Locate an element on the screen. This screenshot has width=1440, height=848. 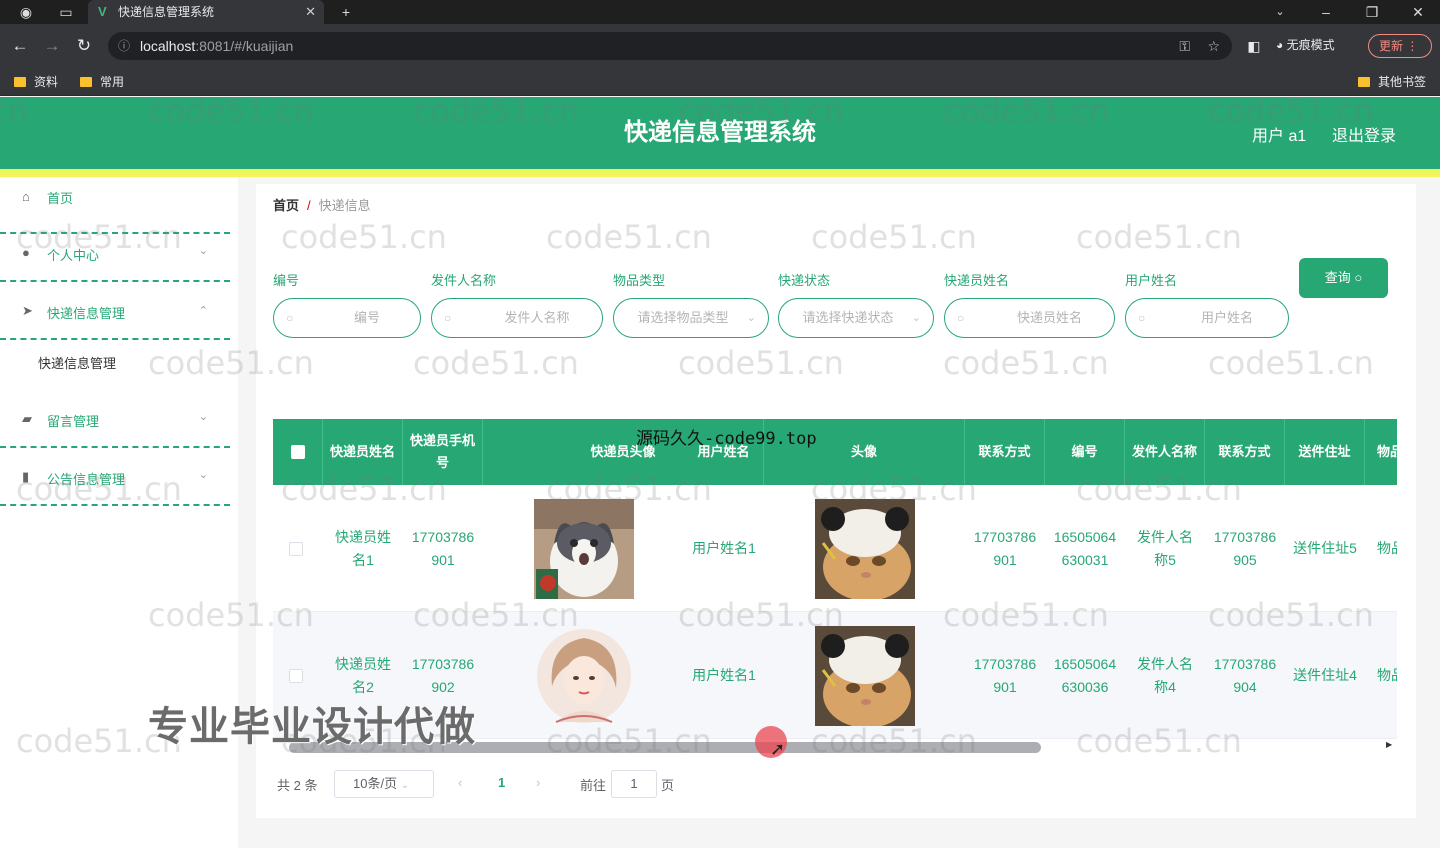
sidebar-item-notices: ▮ 公告信息管理 ⌄ is located at coordinates (115, 477).